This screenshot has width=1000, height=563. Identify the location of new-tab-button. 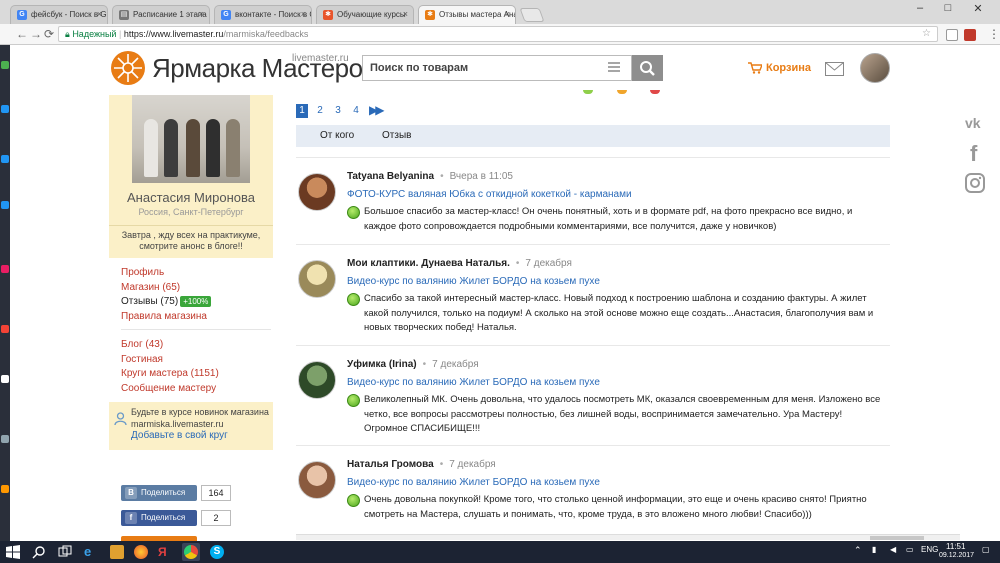
(532, 15).